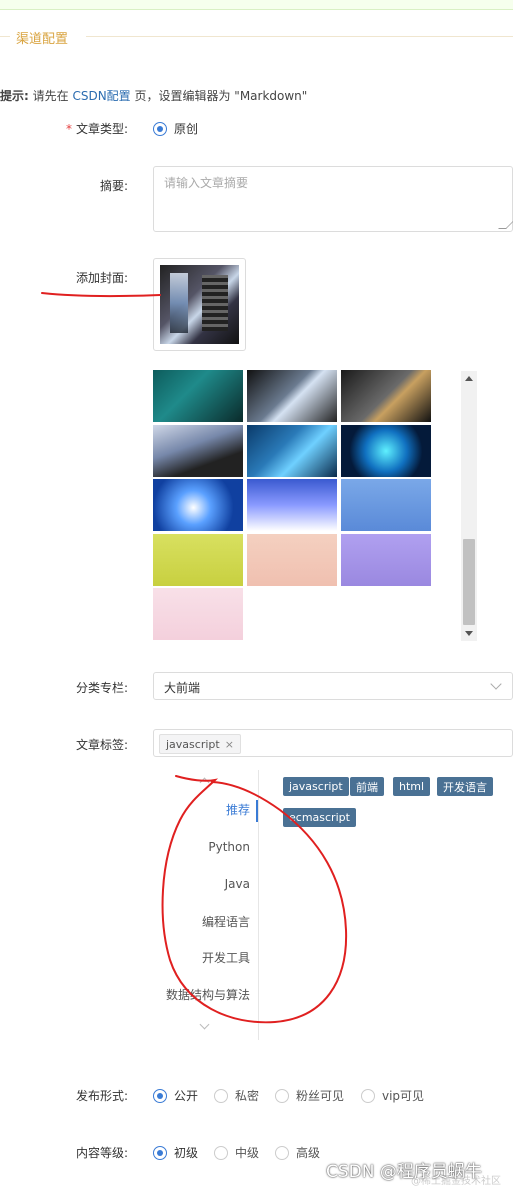 Image resolution: width=513 pixels, height=1189 pixels. Describe the element at coordinates (186, 1153) in the screenshot. I see `radio-label: 初级` at that location.